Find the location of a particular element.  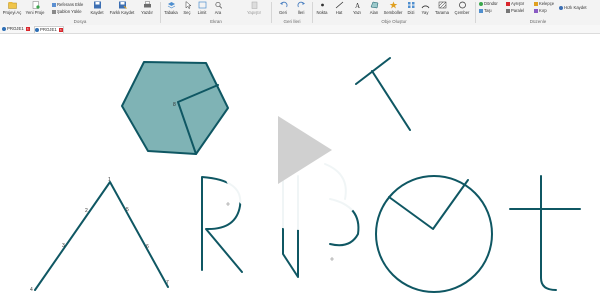

point-tool-button: Nokta is located at coordinates (322, 8).